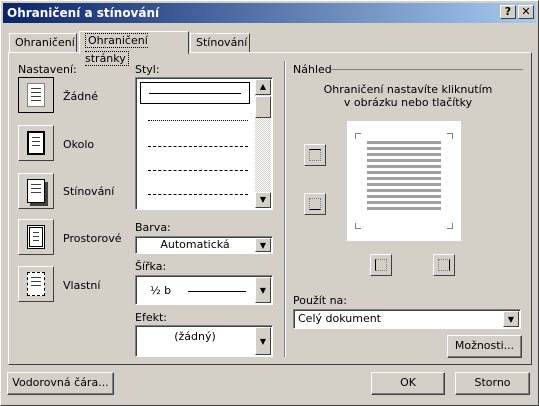 Image resolution: width=539 pixels, height=406 pixels. I want to click on apply-to-combo: Celý dokument ▼, so click(407, 319).